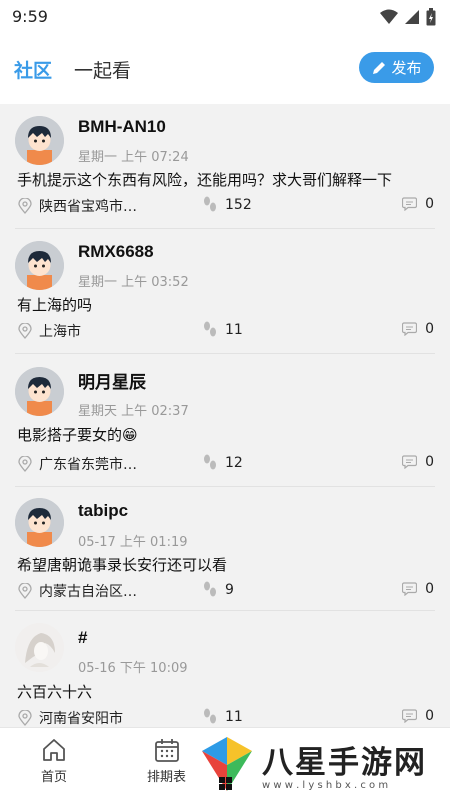 This screenshot has height=797, width=450. Describe the element at coordinates (122, 564) in the screenshot. I see `post-content: 希望唐朝诡事录长安行还可以看` at that location.